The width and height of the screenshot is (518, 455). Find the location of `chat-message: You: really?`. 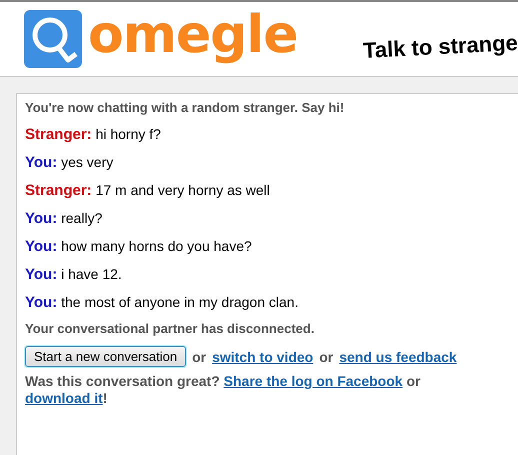

chat-message: You: really? is located at coordinates (64, 218).